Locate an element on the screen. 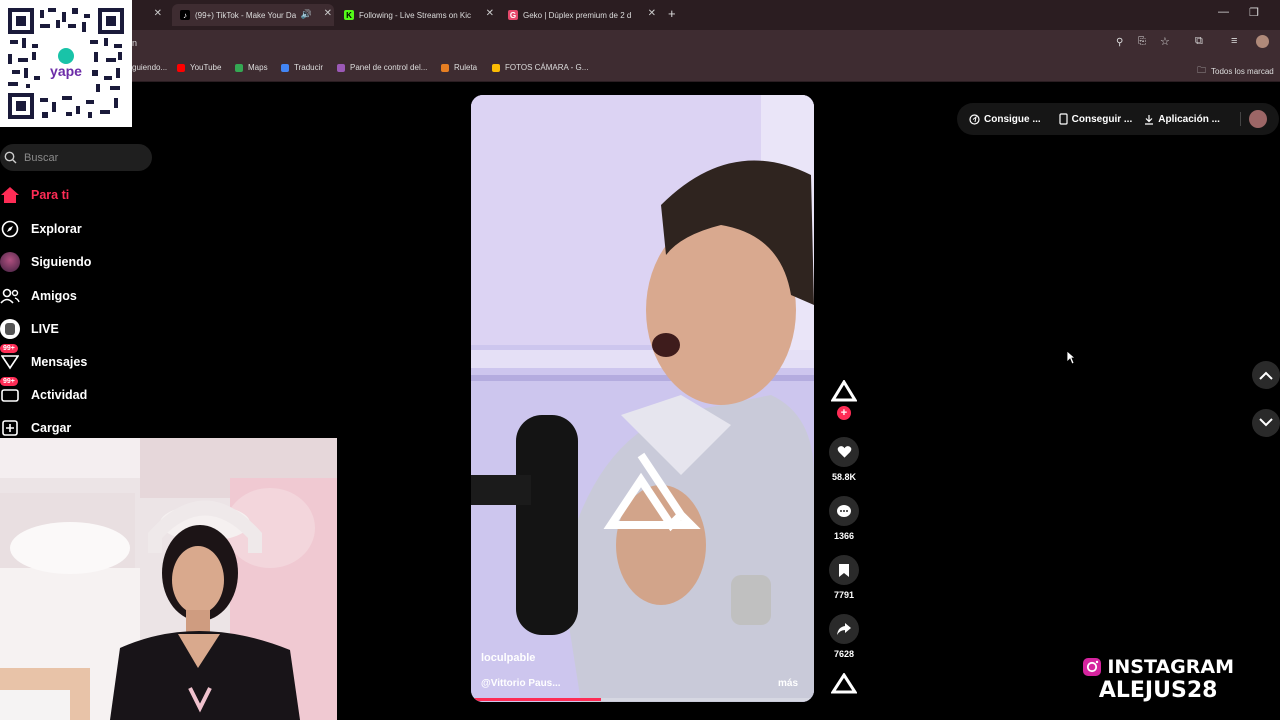 This screenshot has width=1280, height=720. youtube-icon is located at coordinates (181, 67).